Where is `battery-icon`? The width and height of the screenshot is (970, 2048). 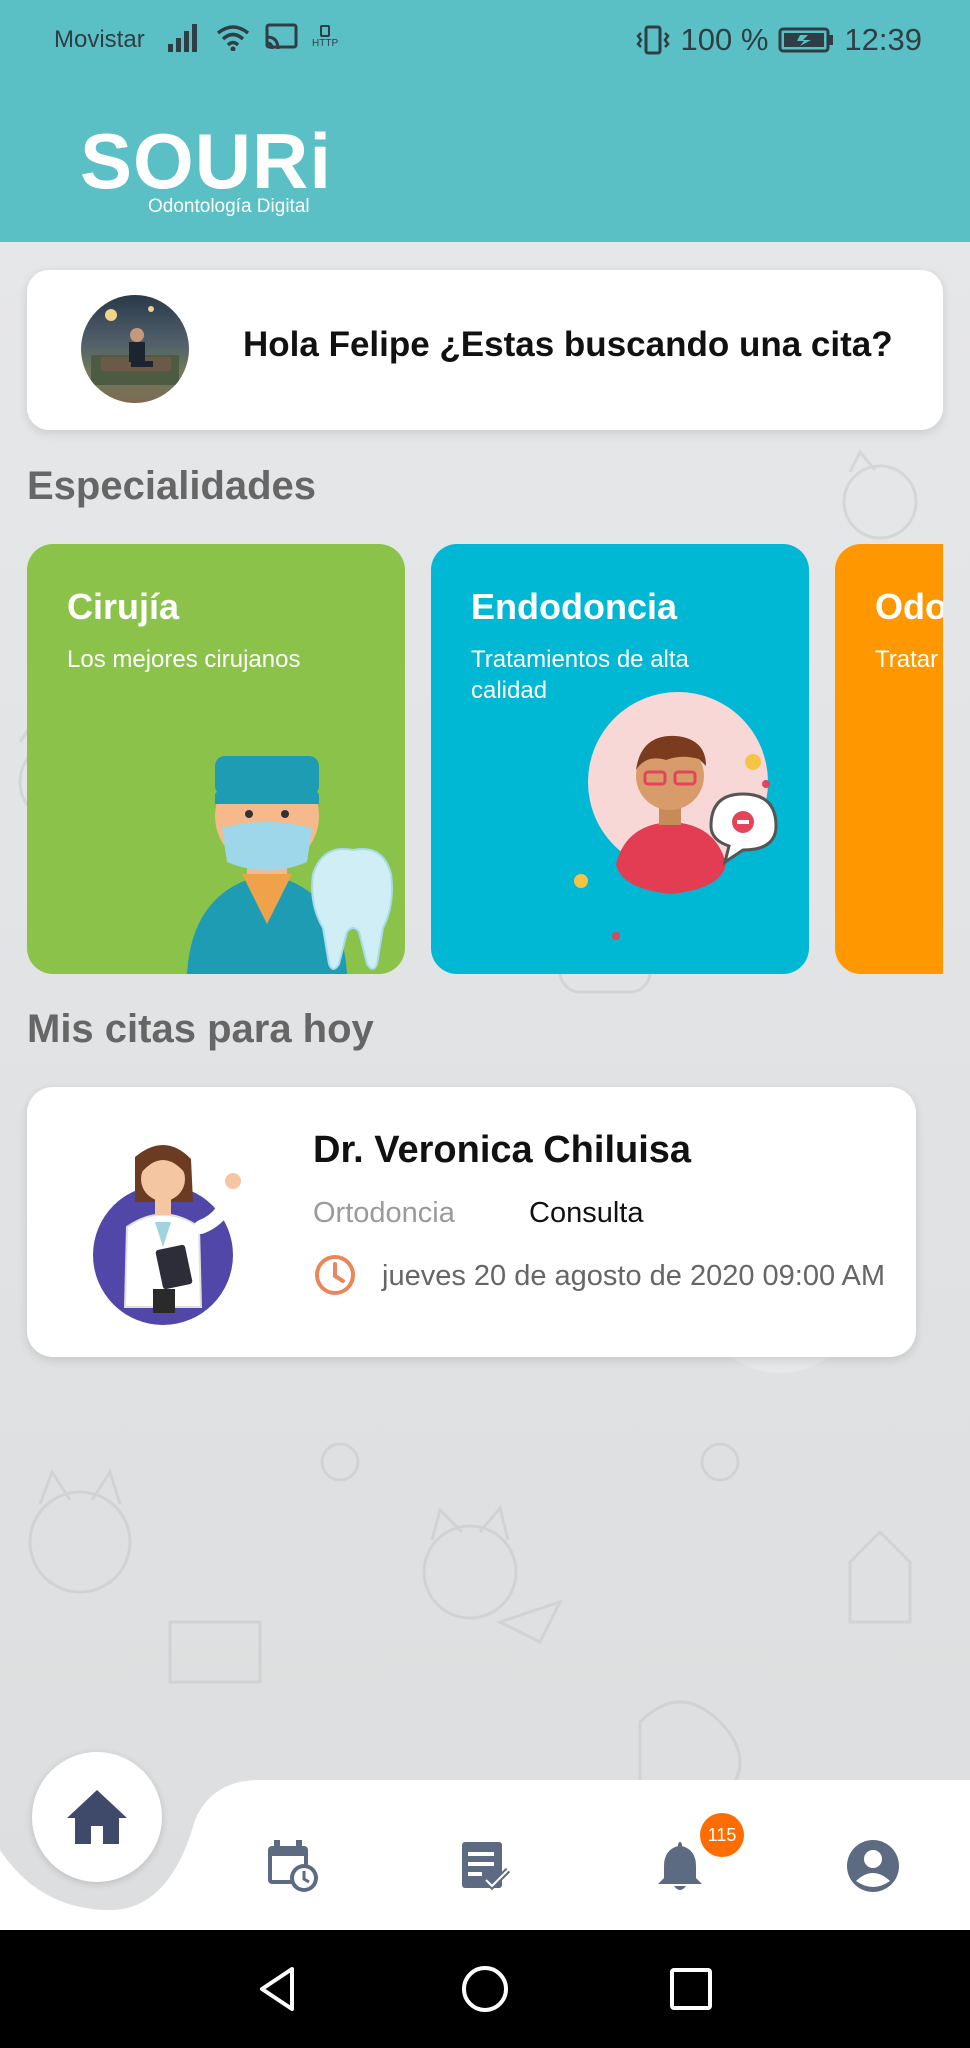 battery-icon is located at coordinates (806, 40).